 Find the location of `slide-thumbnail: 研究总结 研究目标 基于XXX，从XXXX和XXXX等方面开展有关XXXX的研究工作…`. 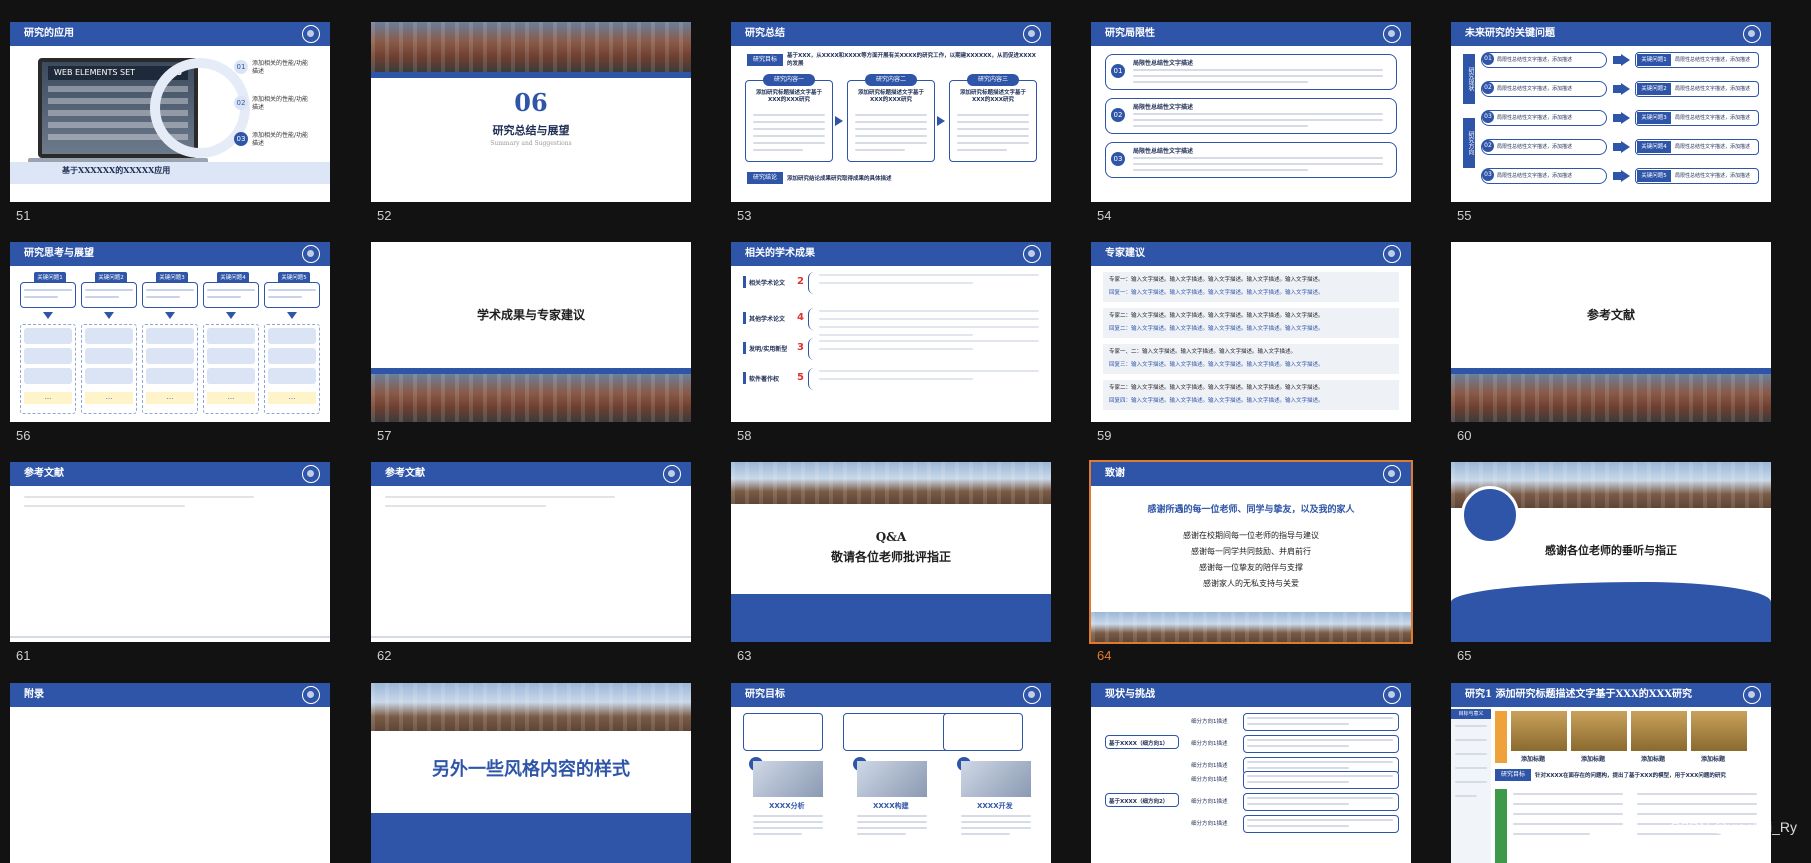

slide-thumbnail: 研究总结 研究目标 基于XXX，从XXXX和XXXX等方面开展有关XXXX的研究工作… is located at coordinates (891, 122).